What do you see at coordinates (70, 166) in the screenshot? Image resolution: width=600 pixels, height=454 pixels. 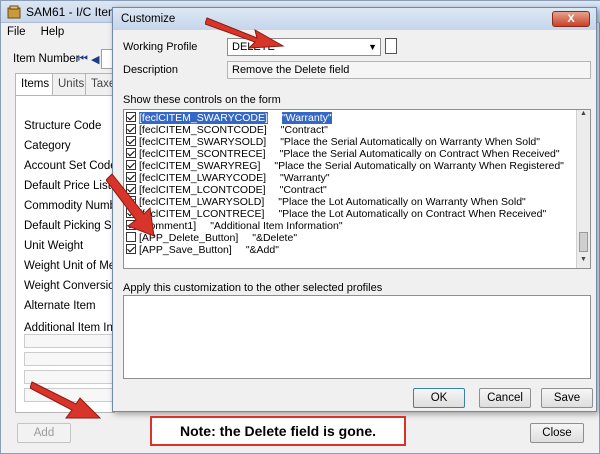 I see `field-label: Account Set Code` at bounding box center [70, 166].